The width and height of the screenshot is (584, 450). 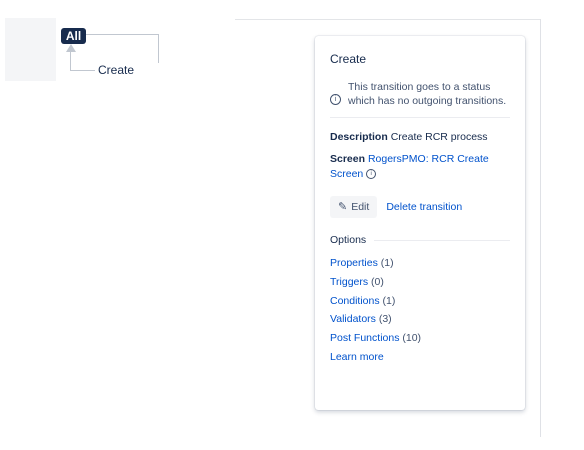 I want to click on description-label: Description, so click(x=359, y=137).